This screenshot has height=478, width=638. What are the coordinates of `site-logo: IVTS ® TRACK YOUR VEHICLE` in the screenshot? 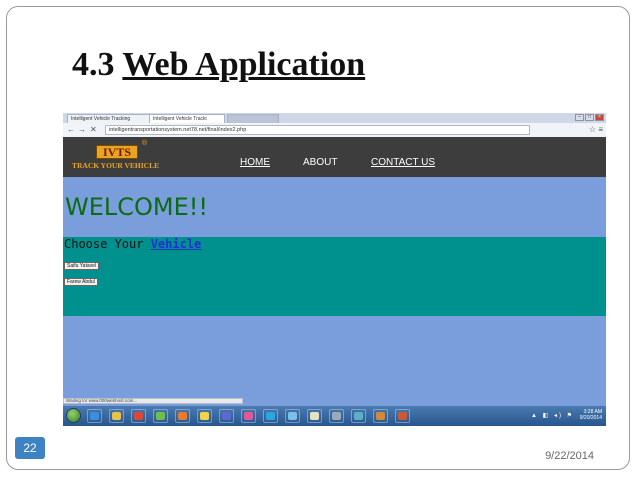 It's located at (127, 156).